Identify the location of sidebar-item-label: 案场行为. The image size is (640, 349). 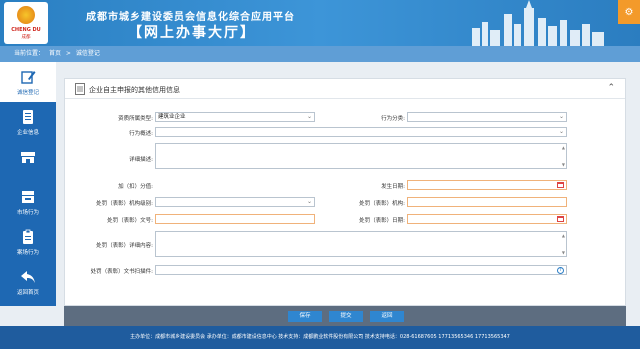
(27, 253).